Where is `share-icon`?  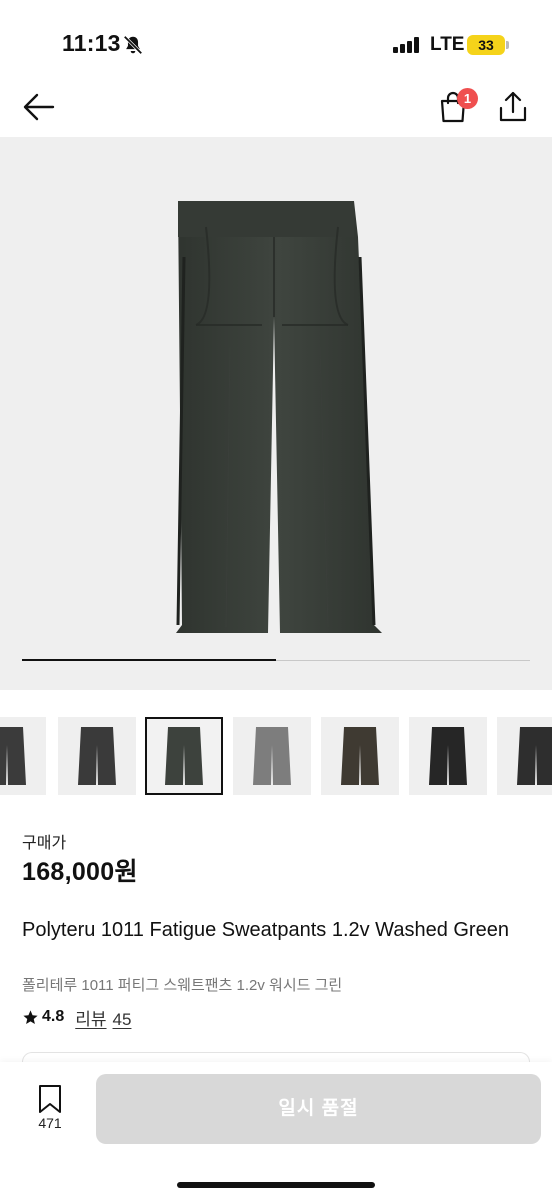
share-icon is located at coordinates (513, 107).